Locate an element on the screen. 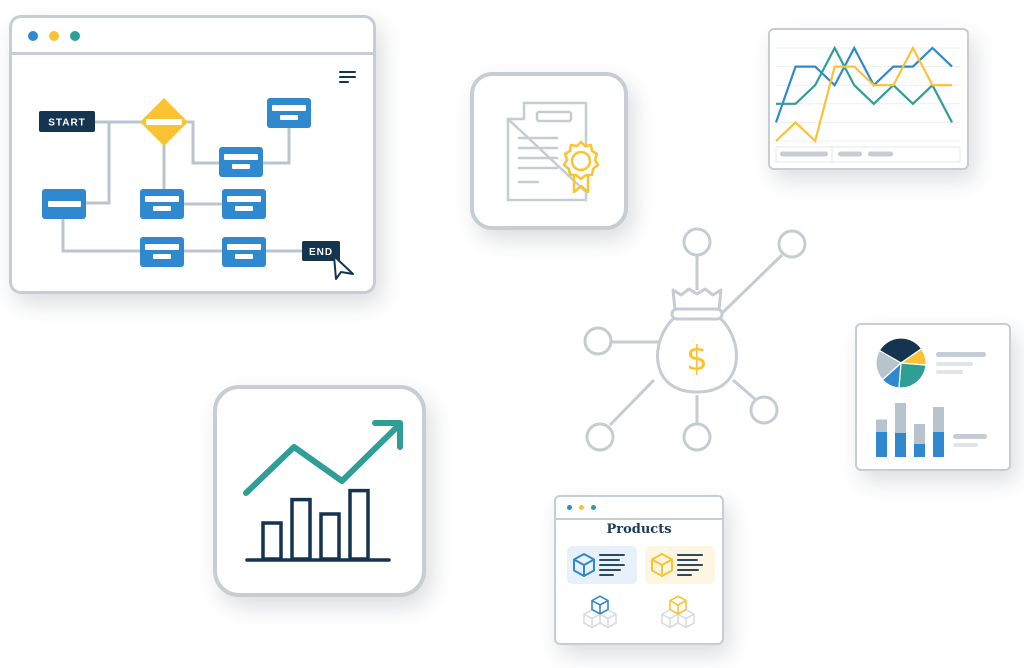  end-label: END is located at coordinates (321, 252).